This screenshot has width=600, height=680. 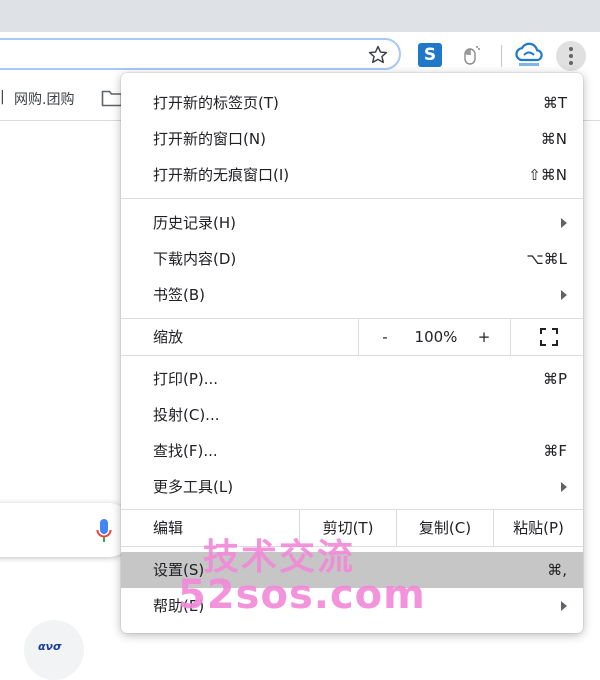 What do you see at coordinates (529, 55) in the screenshot?
I see `cloud-extension-icon` at bounding box center [529, 55].